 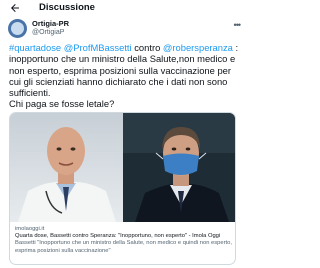 I want to click on tweet-text-segment: contro, so click(x=147, y=47).